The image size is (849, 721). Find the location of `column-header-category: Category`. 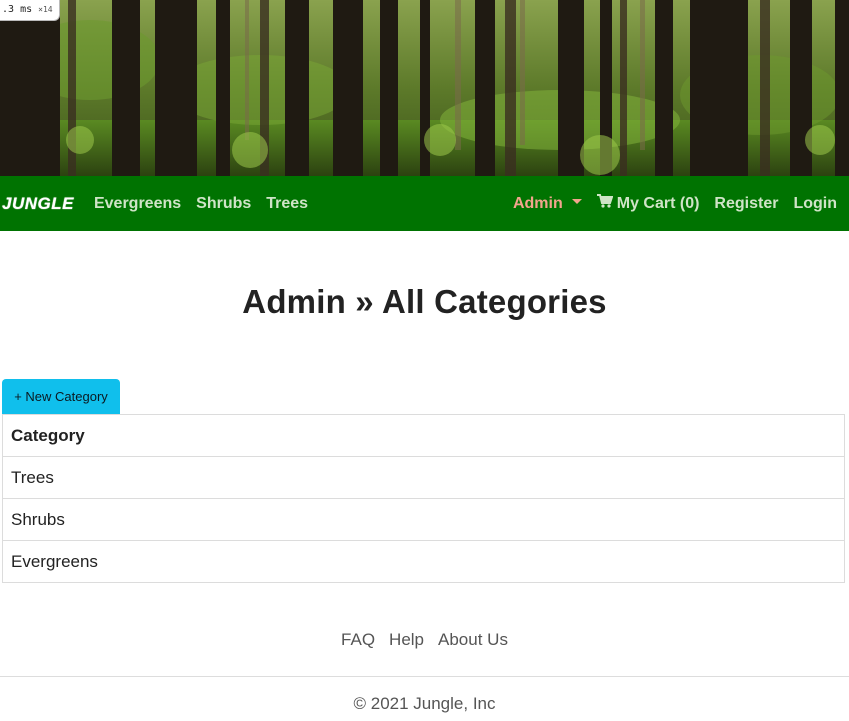

column-header-category: Category is located at coordinates (423, 435).